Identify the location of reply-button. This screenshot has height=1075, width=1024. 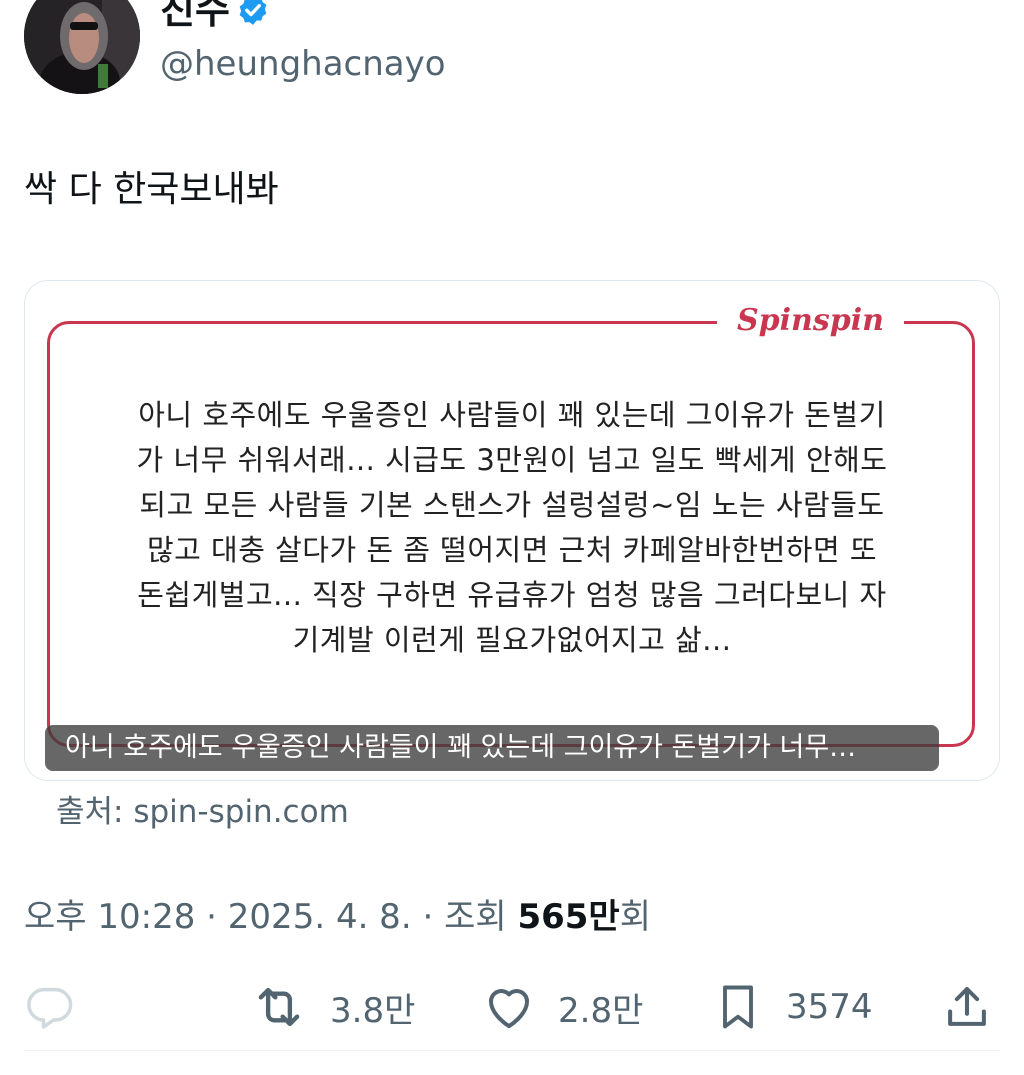
(50, 1007).